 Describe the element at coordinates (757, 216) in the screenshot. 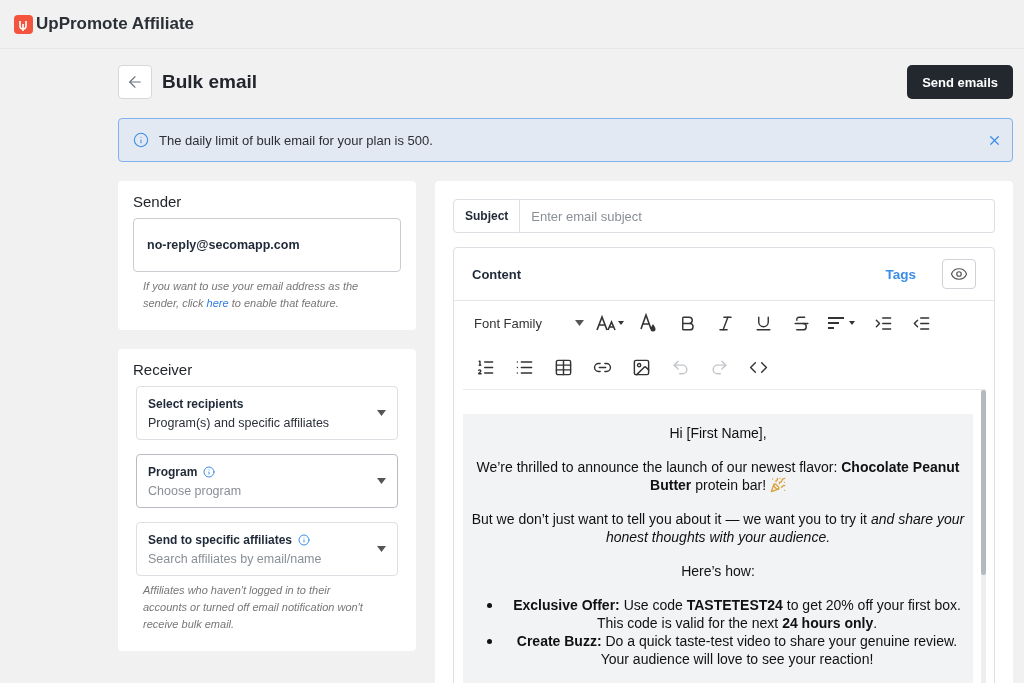

I see `subject-input: Enter email subject` at that location.